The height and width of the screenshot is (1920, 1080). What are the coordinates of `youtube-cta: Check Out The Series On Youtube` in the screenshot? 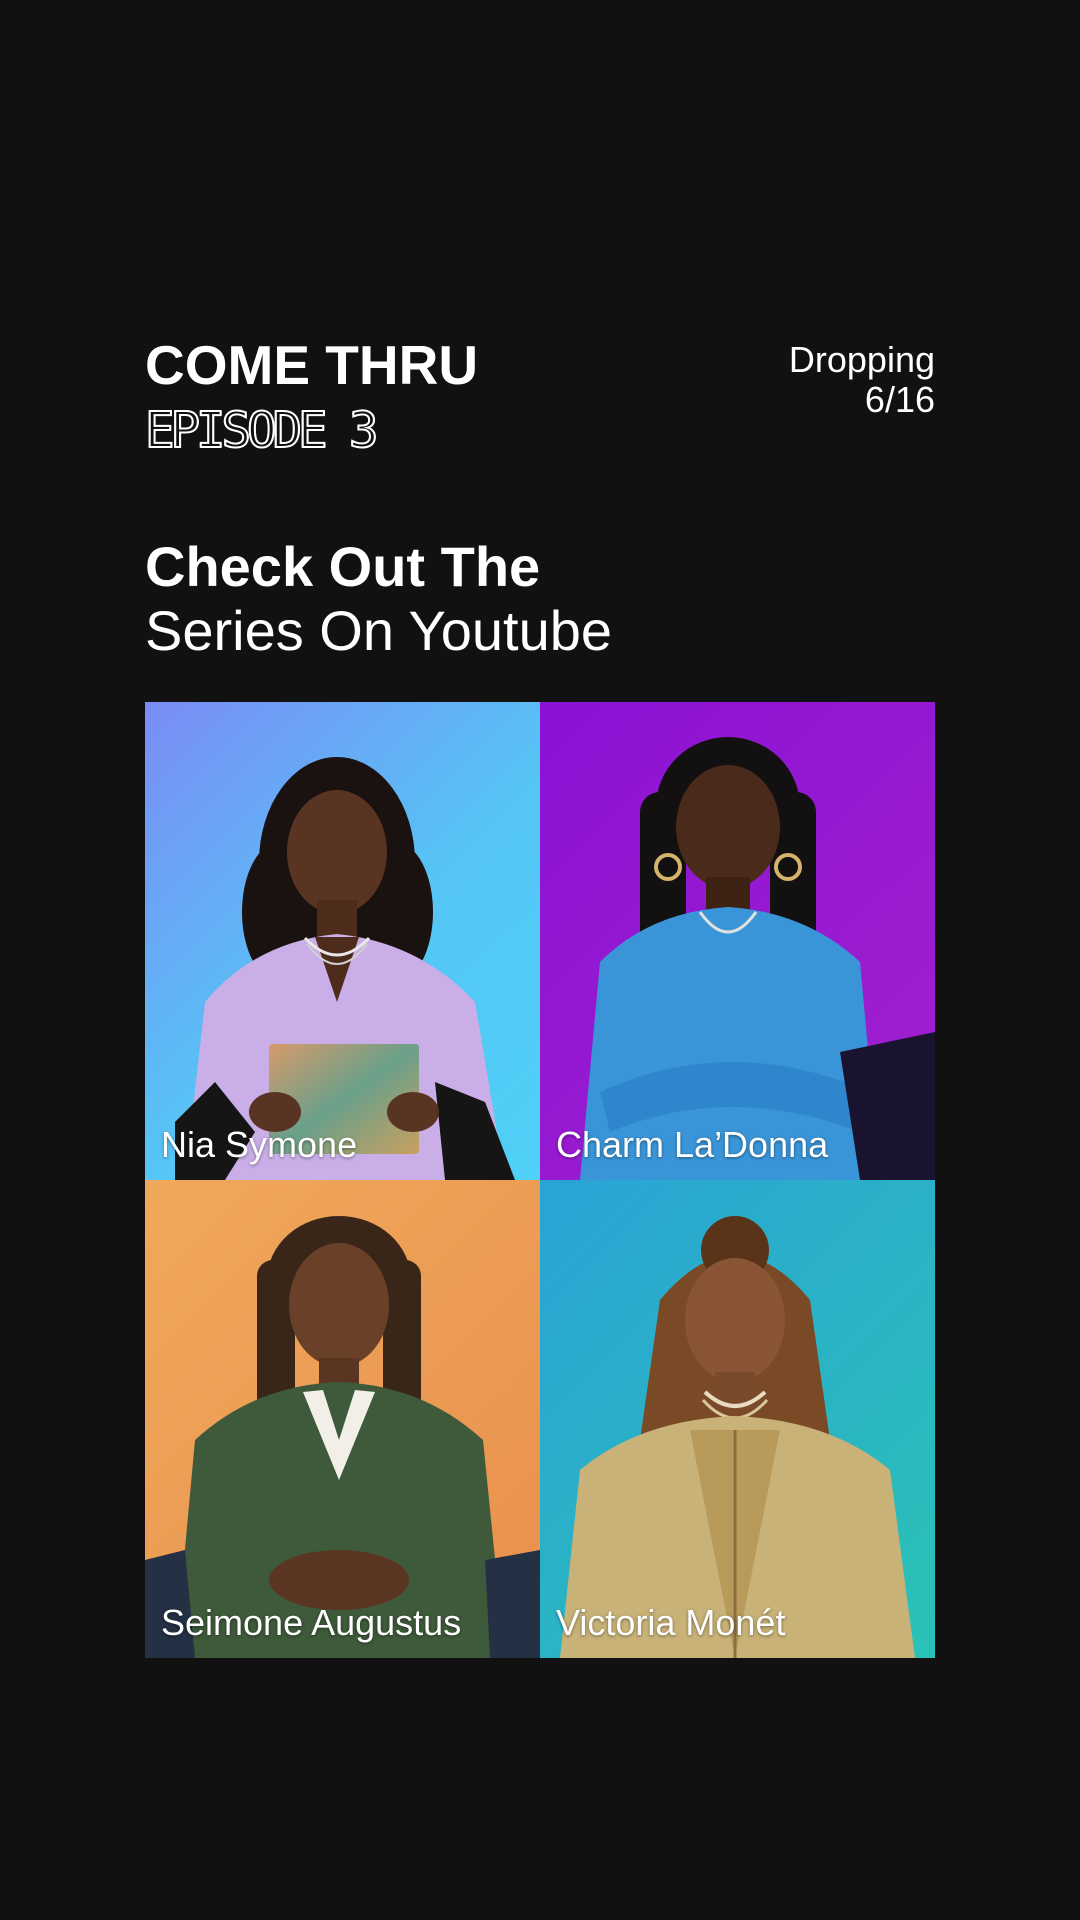 It's located at (378, 599).